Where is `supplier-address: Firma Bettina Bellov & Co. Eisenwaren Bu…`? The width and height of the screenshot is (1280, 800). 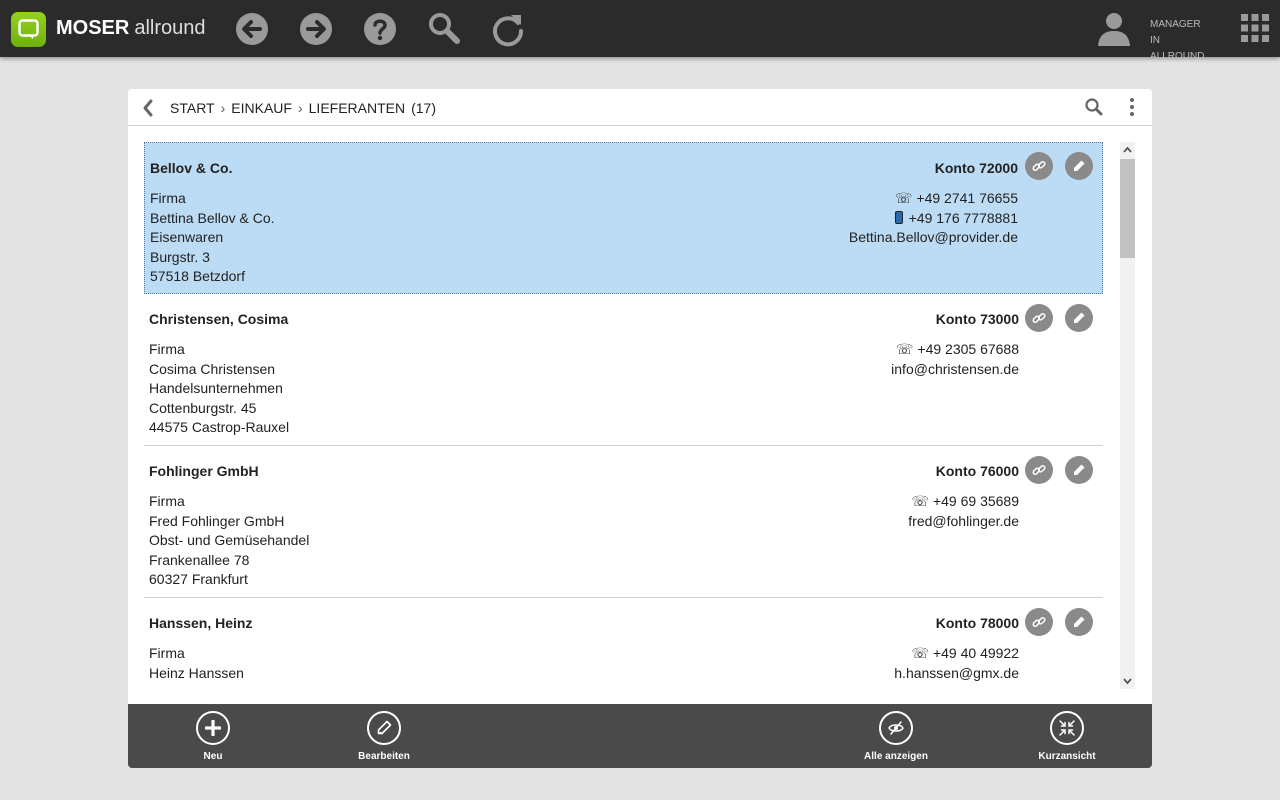 supplier-address: Firma Bettina Bellov & Co. Eisenwaren Bu… is located at coordinates (212, 238).